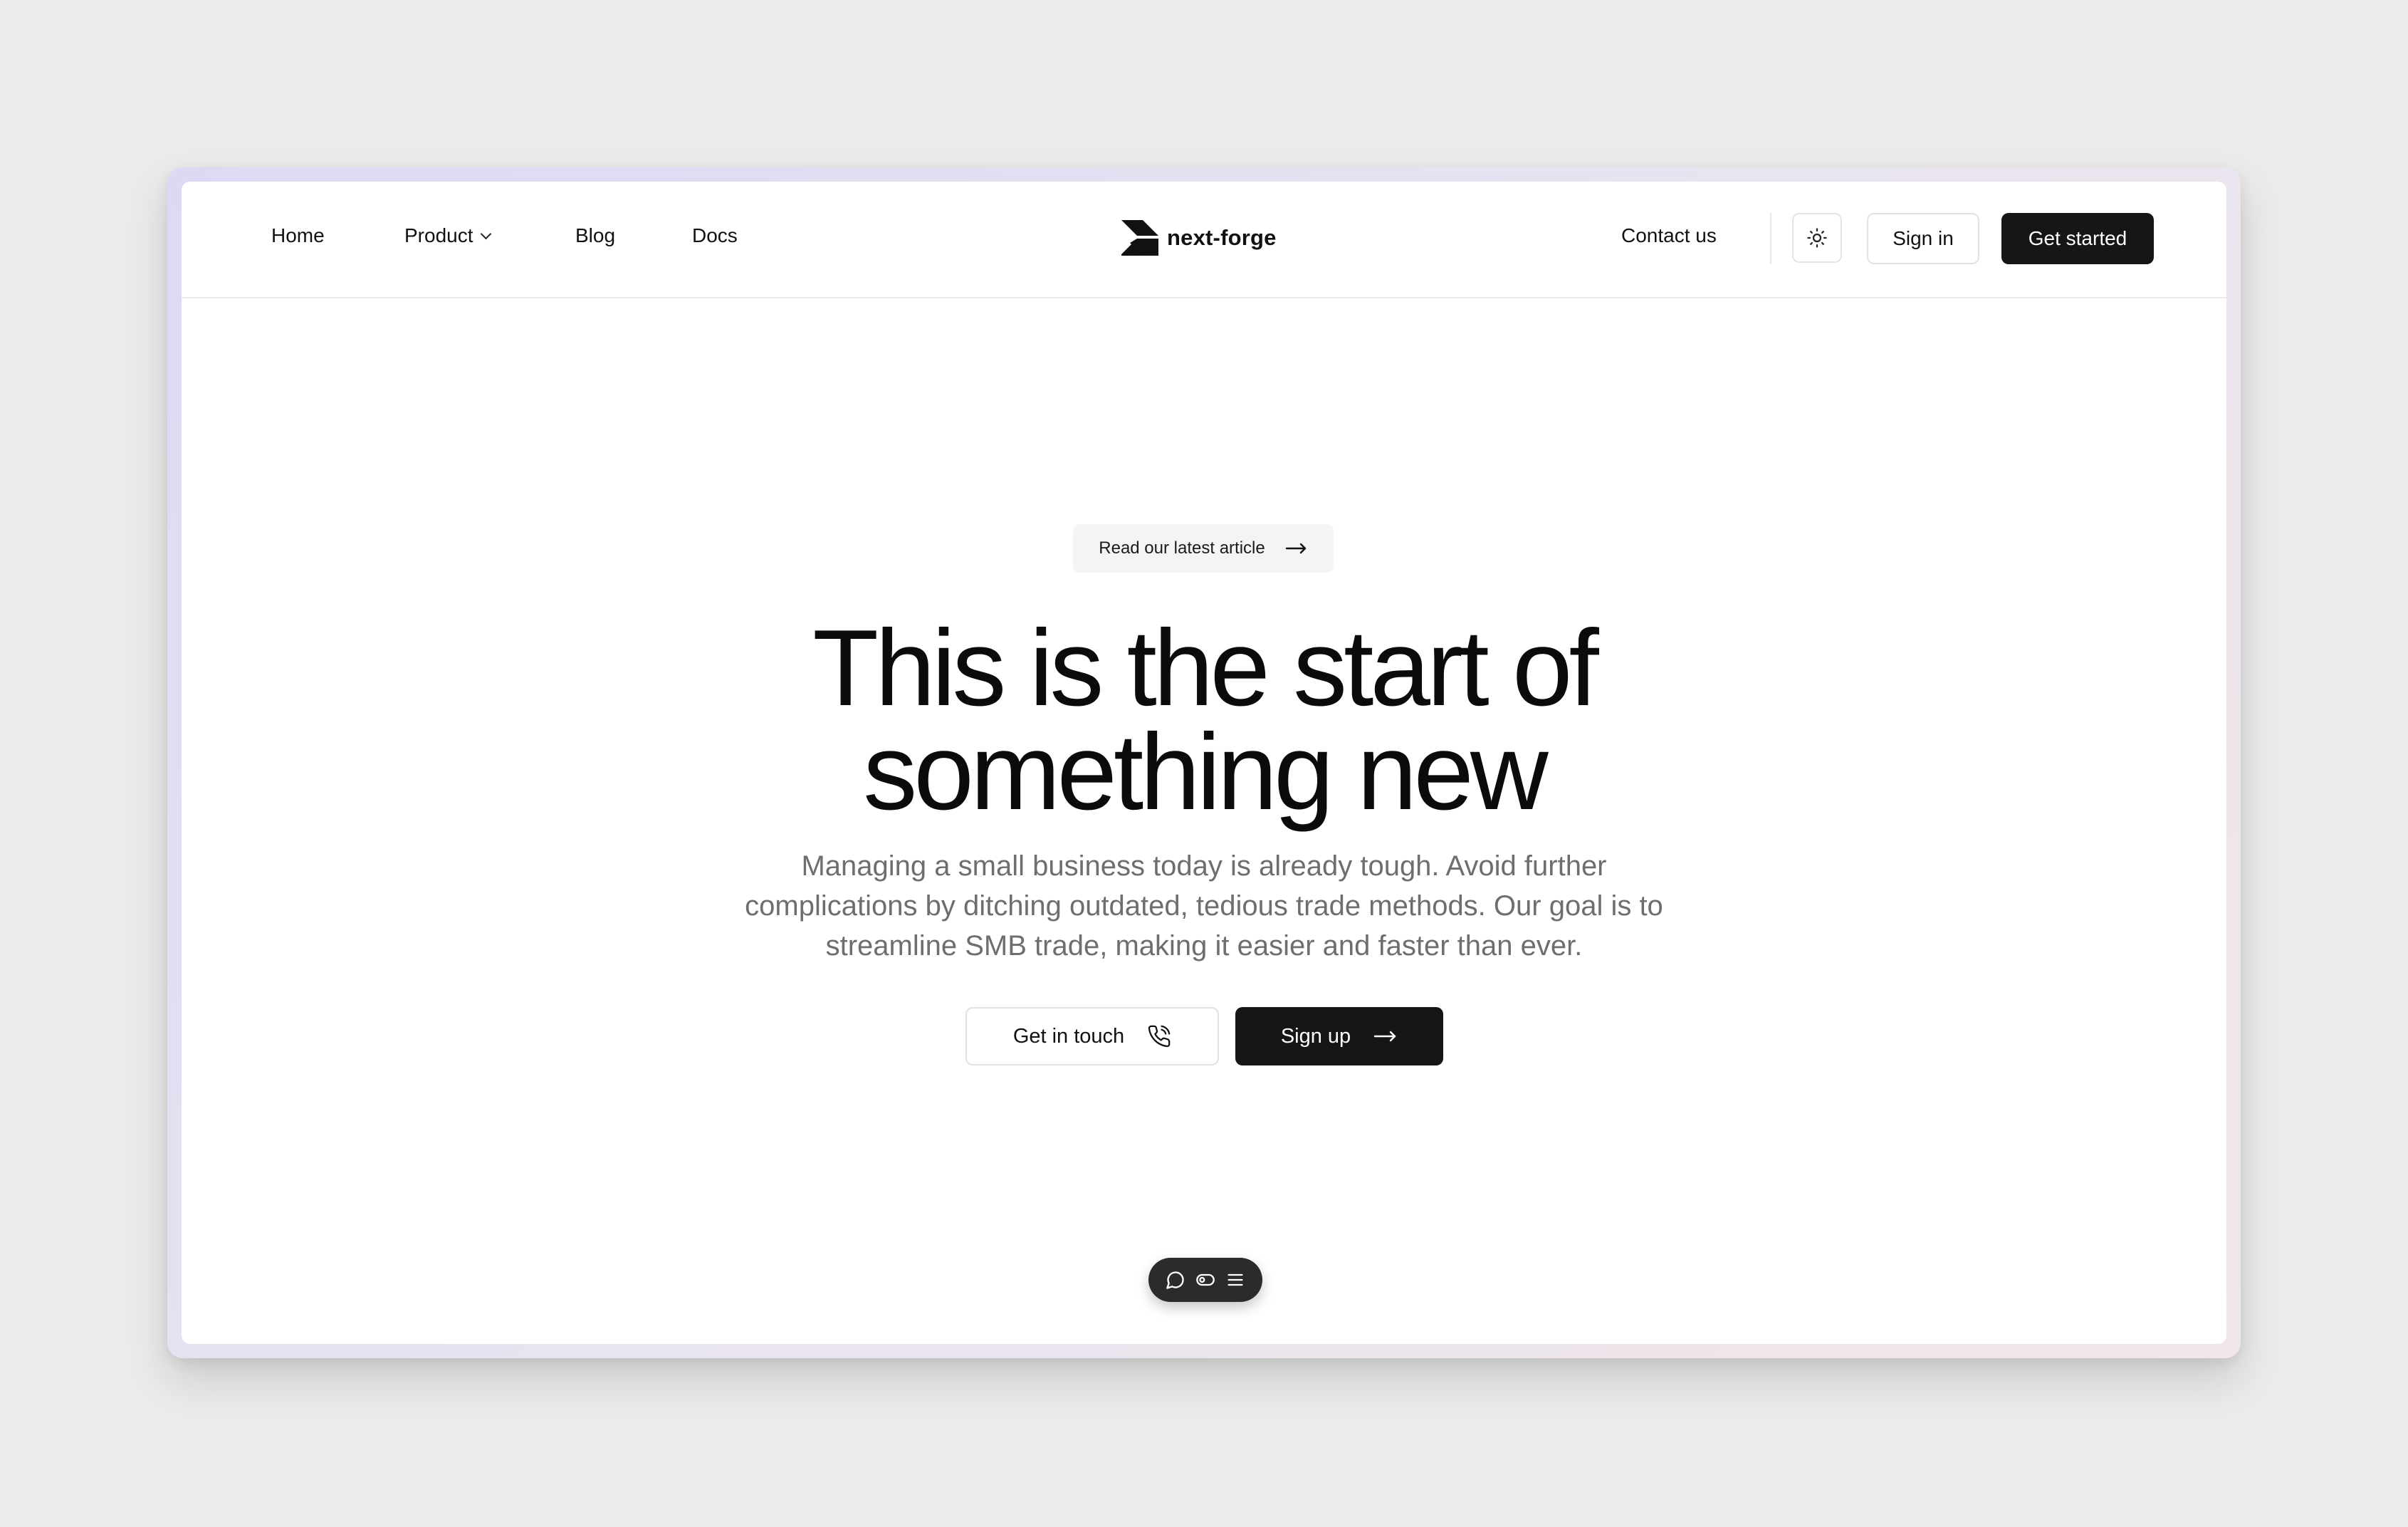  I want to click on floating-toolbar, so click(1205, 1280).